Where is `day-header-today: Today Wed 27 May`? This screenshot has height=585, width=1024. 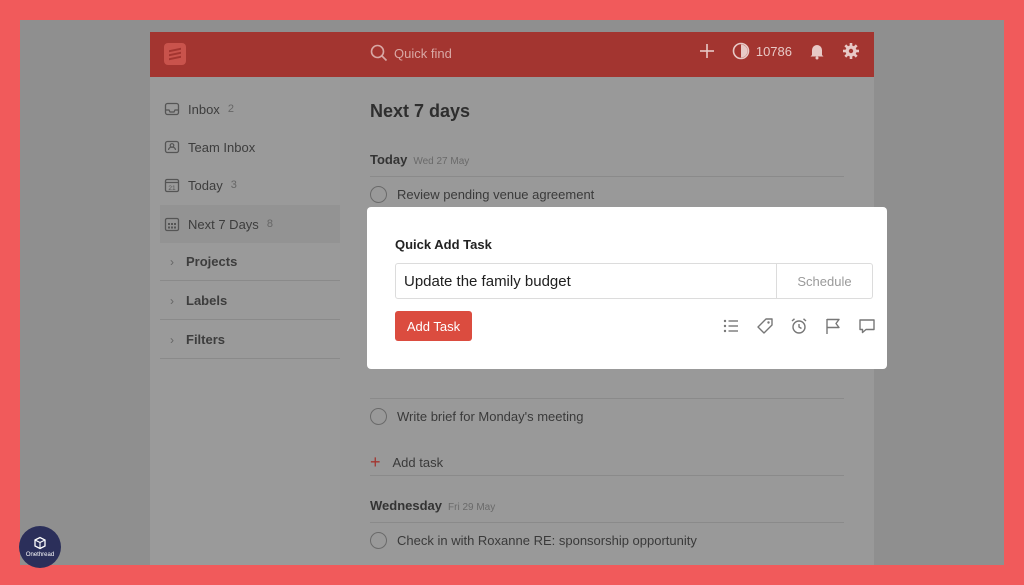
day-header-today: Today Wed 27 May is located at coordinates (419, 159).